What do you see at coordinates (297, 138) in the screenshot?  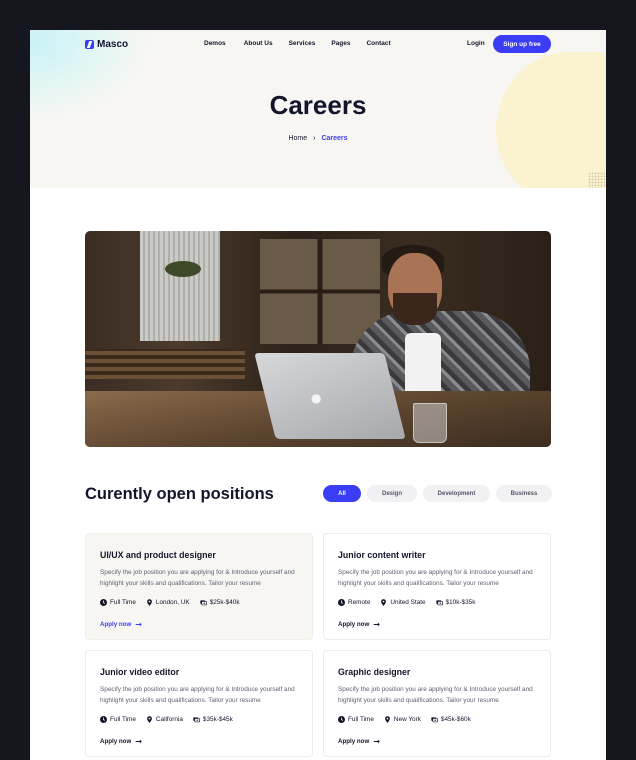 I see `breadcrumb-home: Home` at bounding box center [297, 138].